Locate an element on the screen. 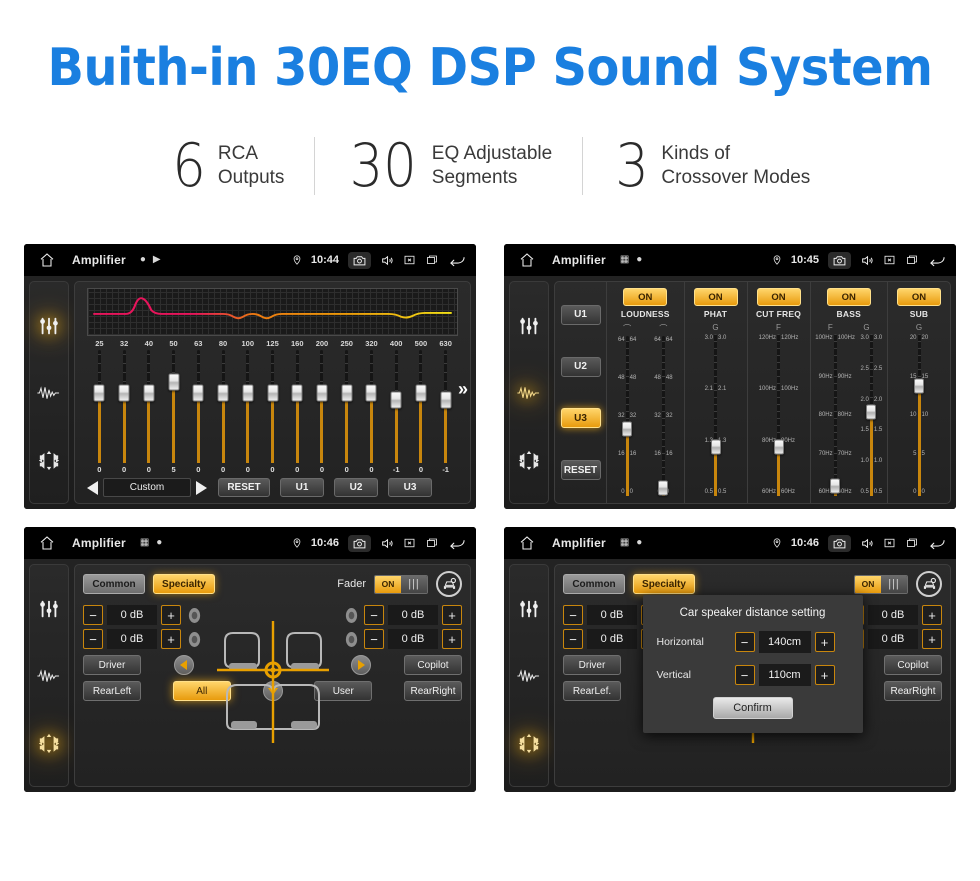 This screenshot has height=881, width=980. pan-left-button is located at coordinates (184, 665).